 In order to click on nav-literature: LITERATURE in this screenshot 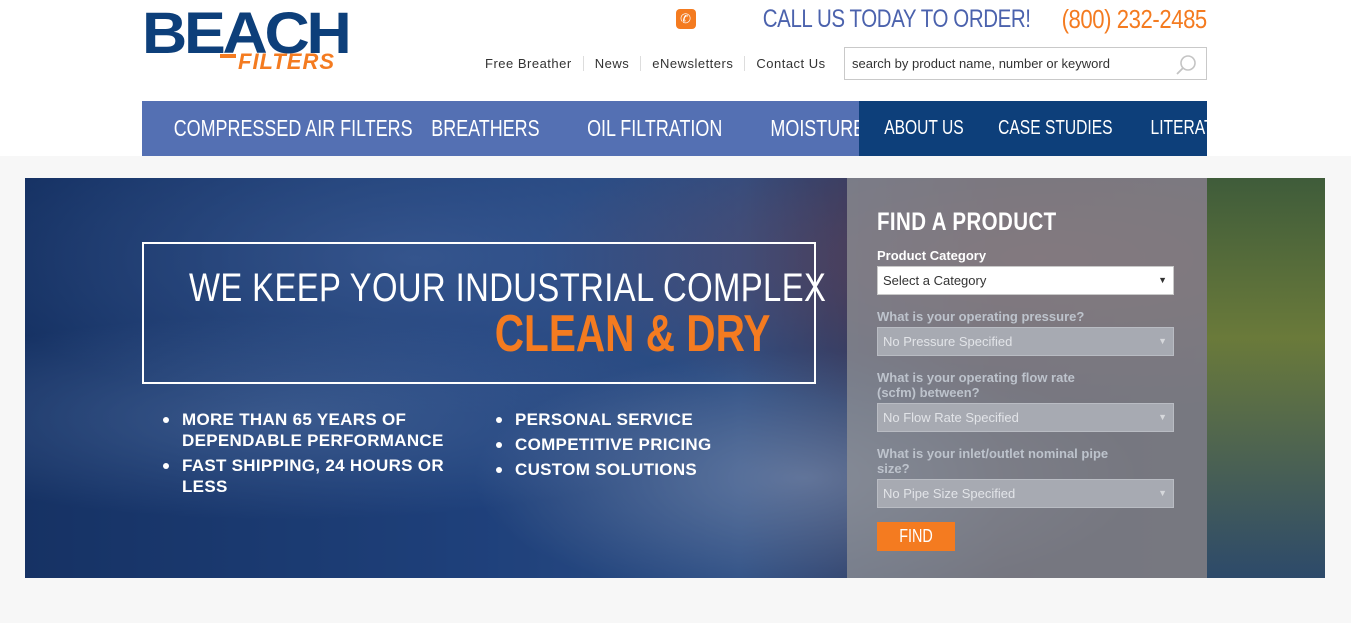, I will do `click(1198, 128)`.